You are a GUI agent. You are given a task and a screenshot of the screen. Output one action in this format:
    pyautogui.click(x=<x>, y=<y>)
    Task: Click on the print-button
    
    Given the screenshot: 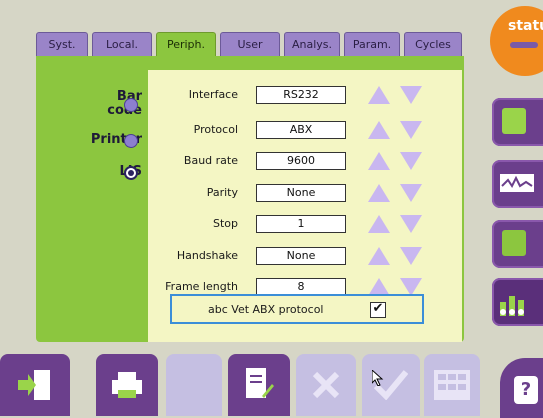 What is the action you would take?
    pyautogui.click(x=127, y=385)
    